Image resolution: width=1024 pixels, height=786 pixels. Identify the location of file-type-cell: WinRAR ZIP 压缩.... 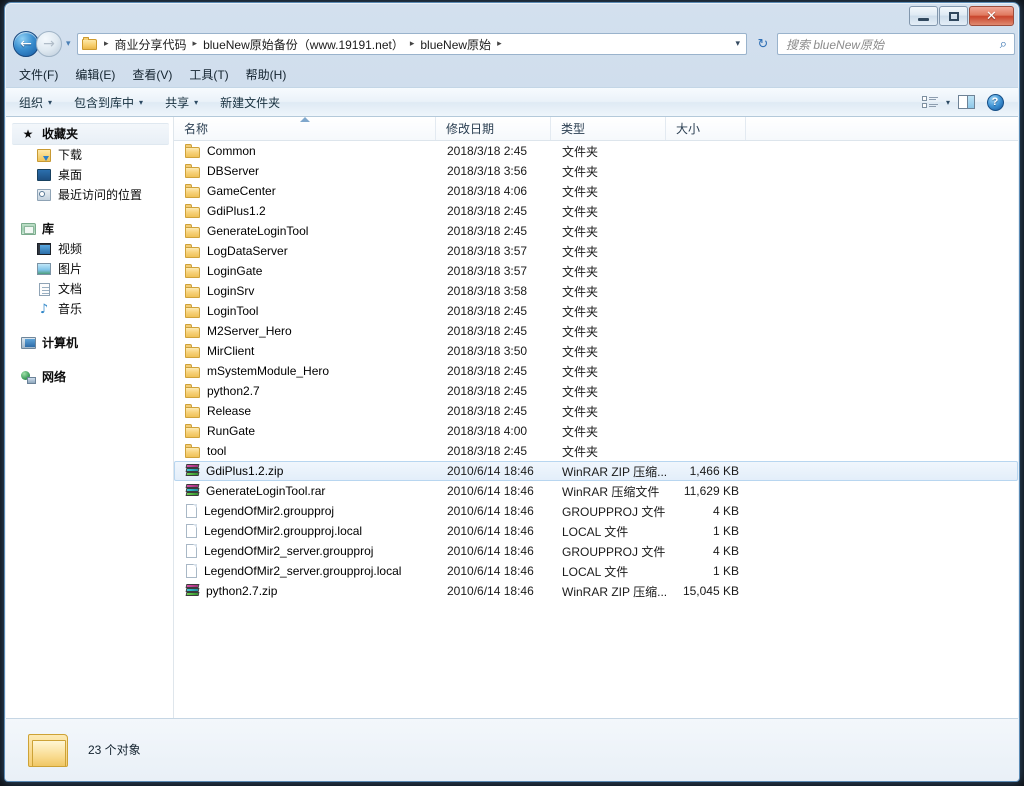
(614, 591).